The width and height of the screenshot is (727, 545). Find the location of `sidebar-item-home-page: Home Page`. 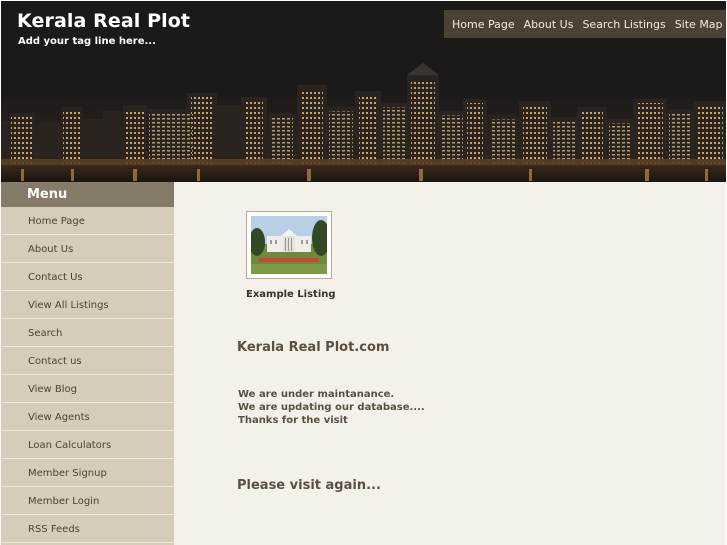

sidebar-item-home-page: Home Page is located at coordinates (87, 221).